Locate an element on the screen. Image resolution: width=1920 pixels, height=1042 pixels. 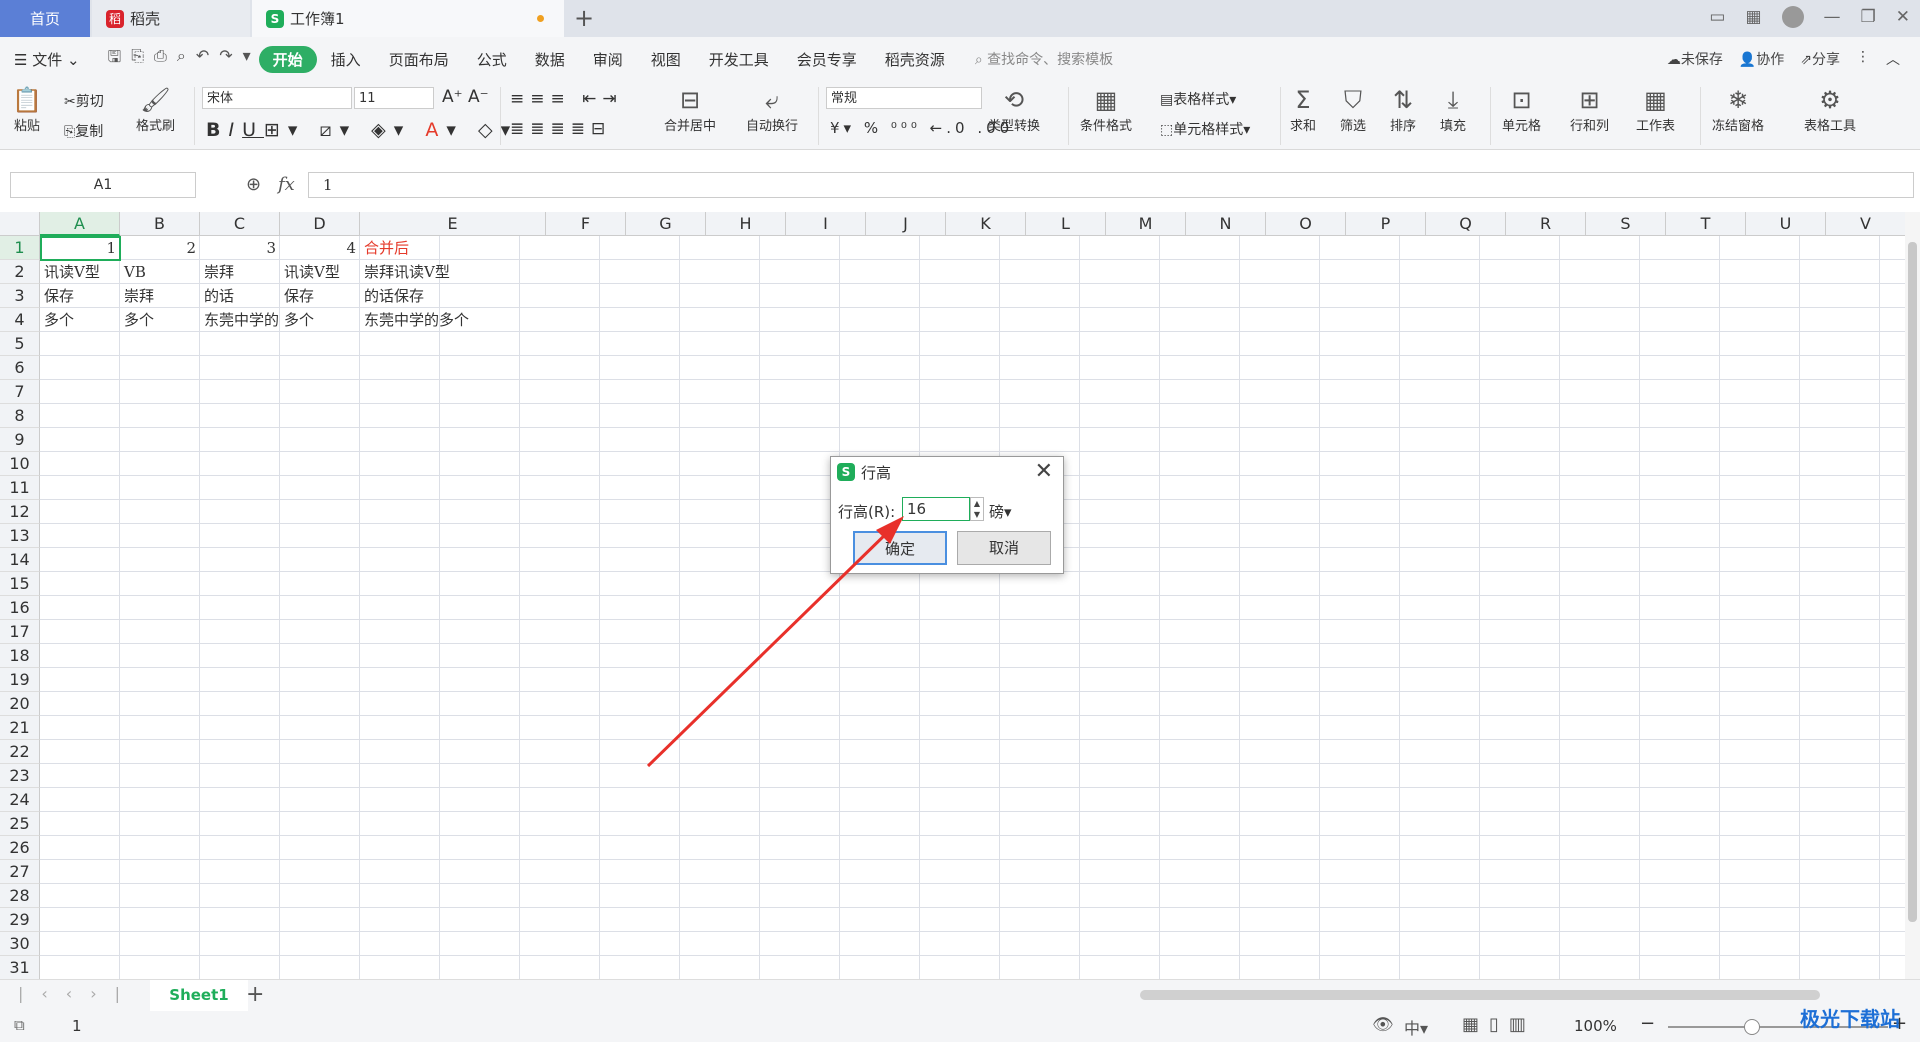
row-header-29: 29 is located at coordinates (20, 920).